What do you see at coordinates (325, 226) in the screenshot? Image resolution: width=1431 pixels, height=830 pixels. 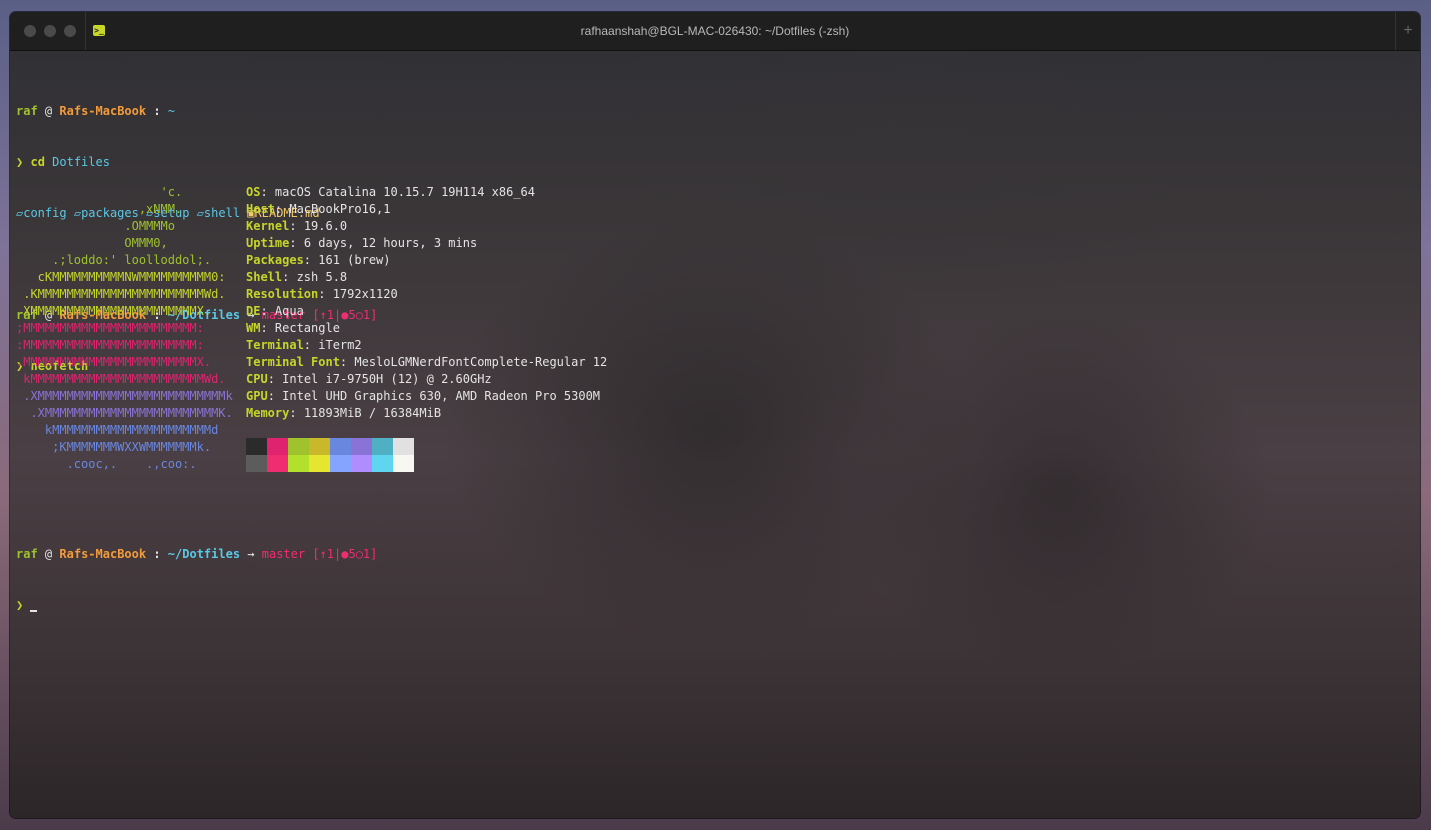 I see `info-value: 19.6.0` at bounding box center [325, 226].